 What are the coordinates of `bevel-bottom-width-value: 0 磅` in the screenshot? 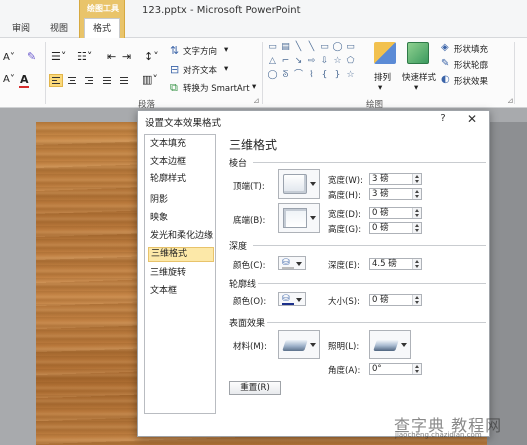 It's located at (380, 213).